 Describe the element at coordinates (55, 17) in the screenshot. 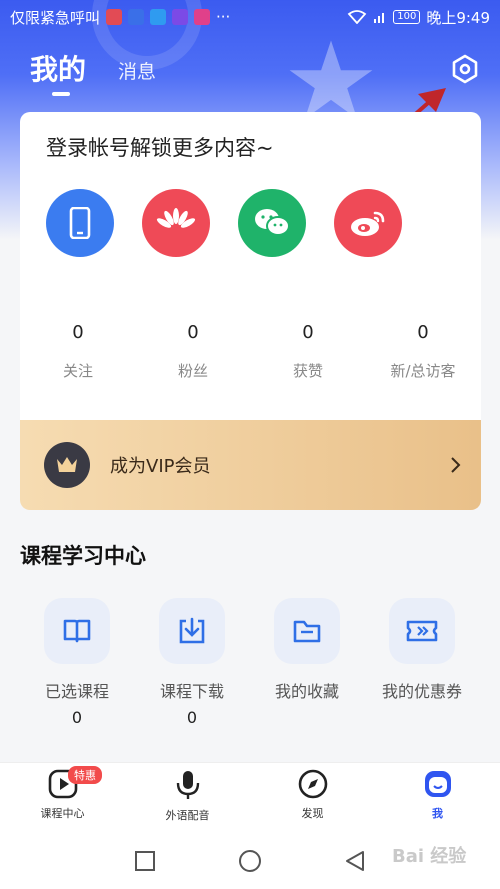

I see `carrier-status: 仅限紧急呼叫` at that location.